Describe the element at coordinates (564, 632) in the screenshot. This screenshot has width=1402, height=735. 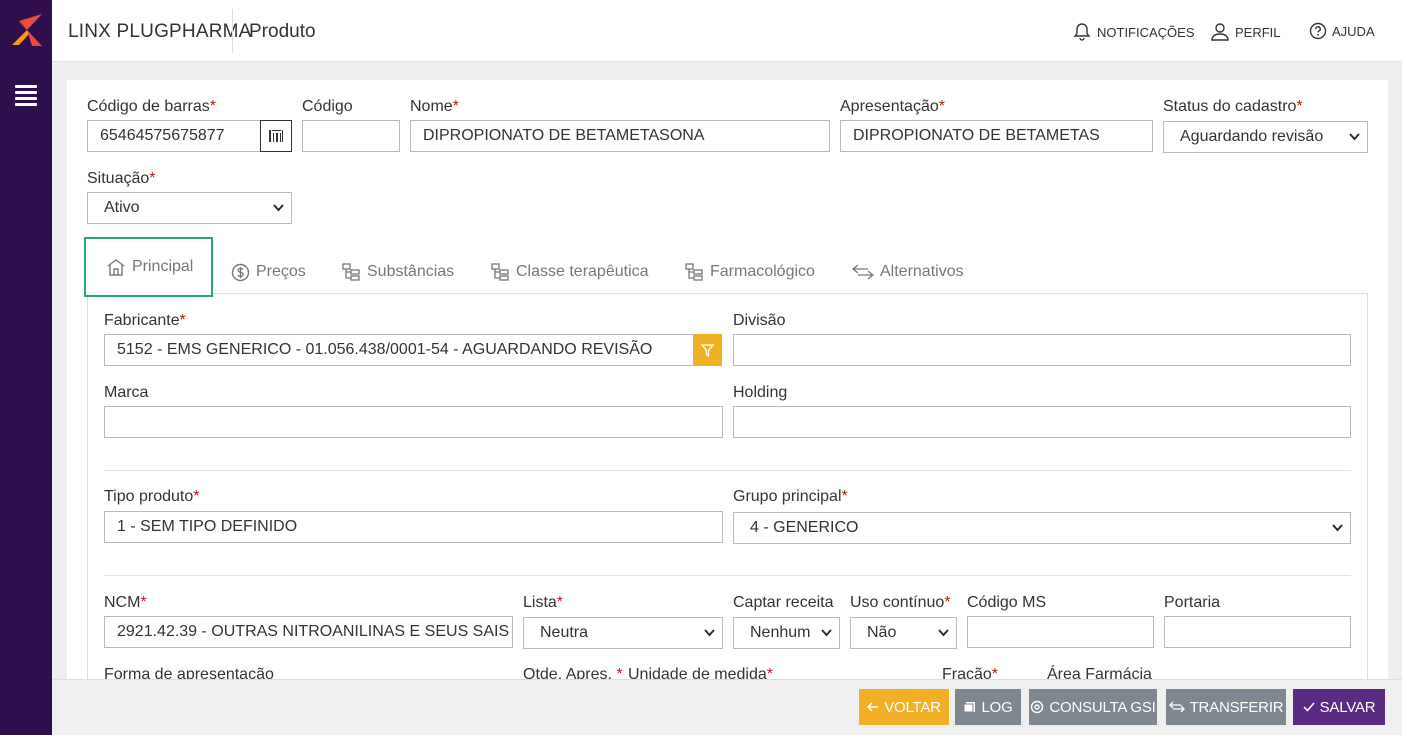
I see `lista-value: Neutra` at that location.